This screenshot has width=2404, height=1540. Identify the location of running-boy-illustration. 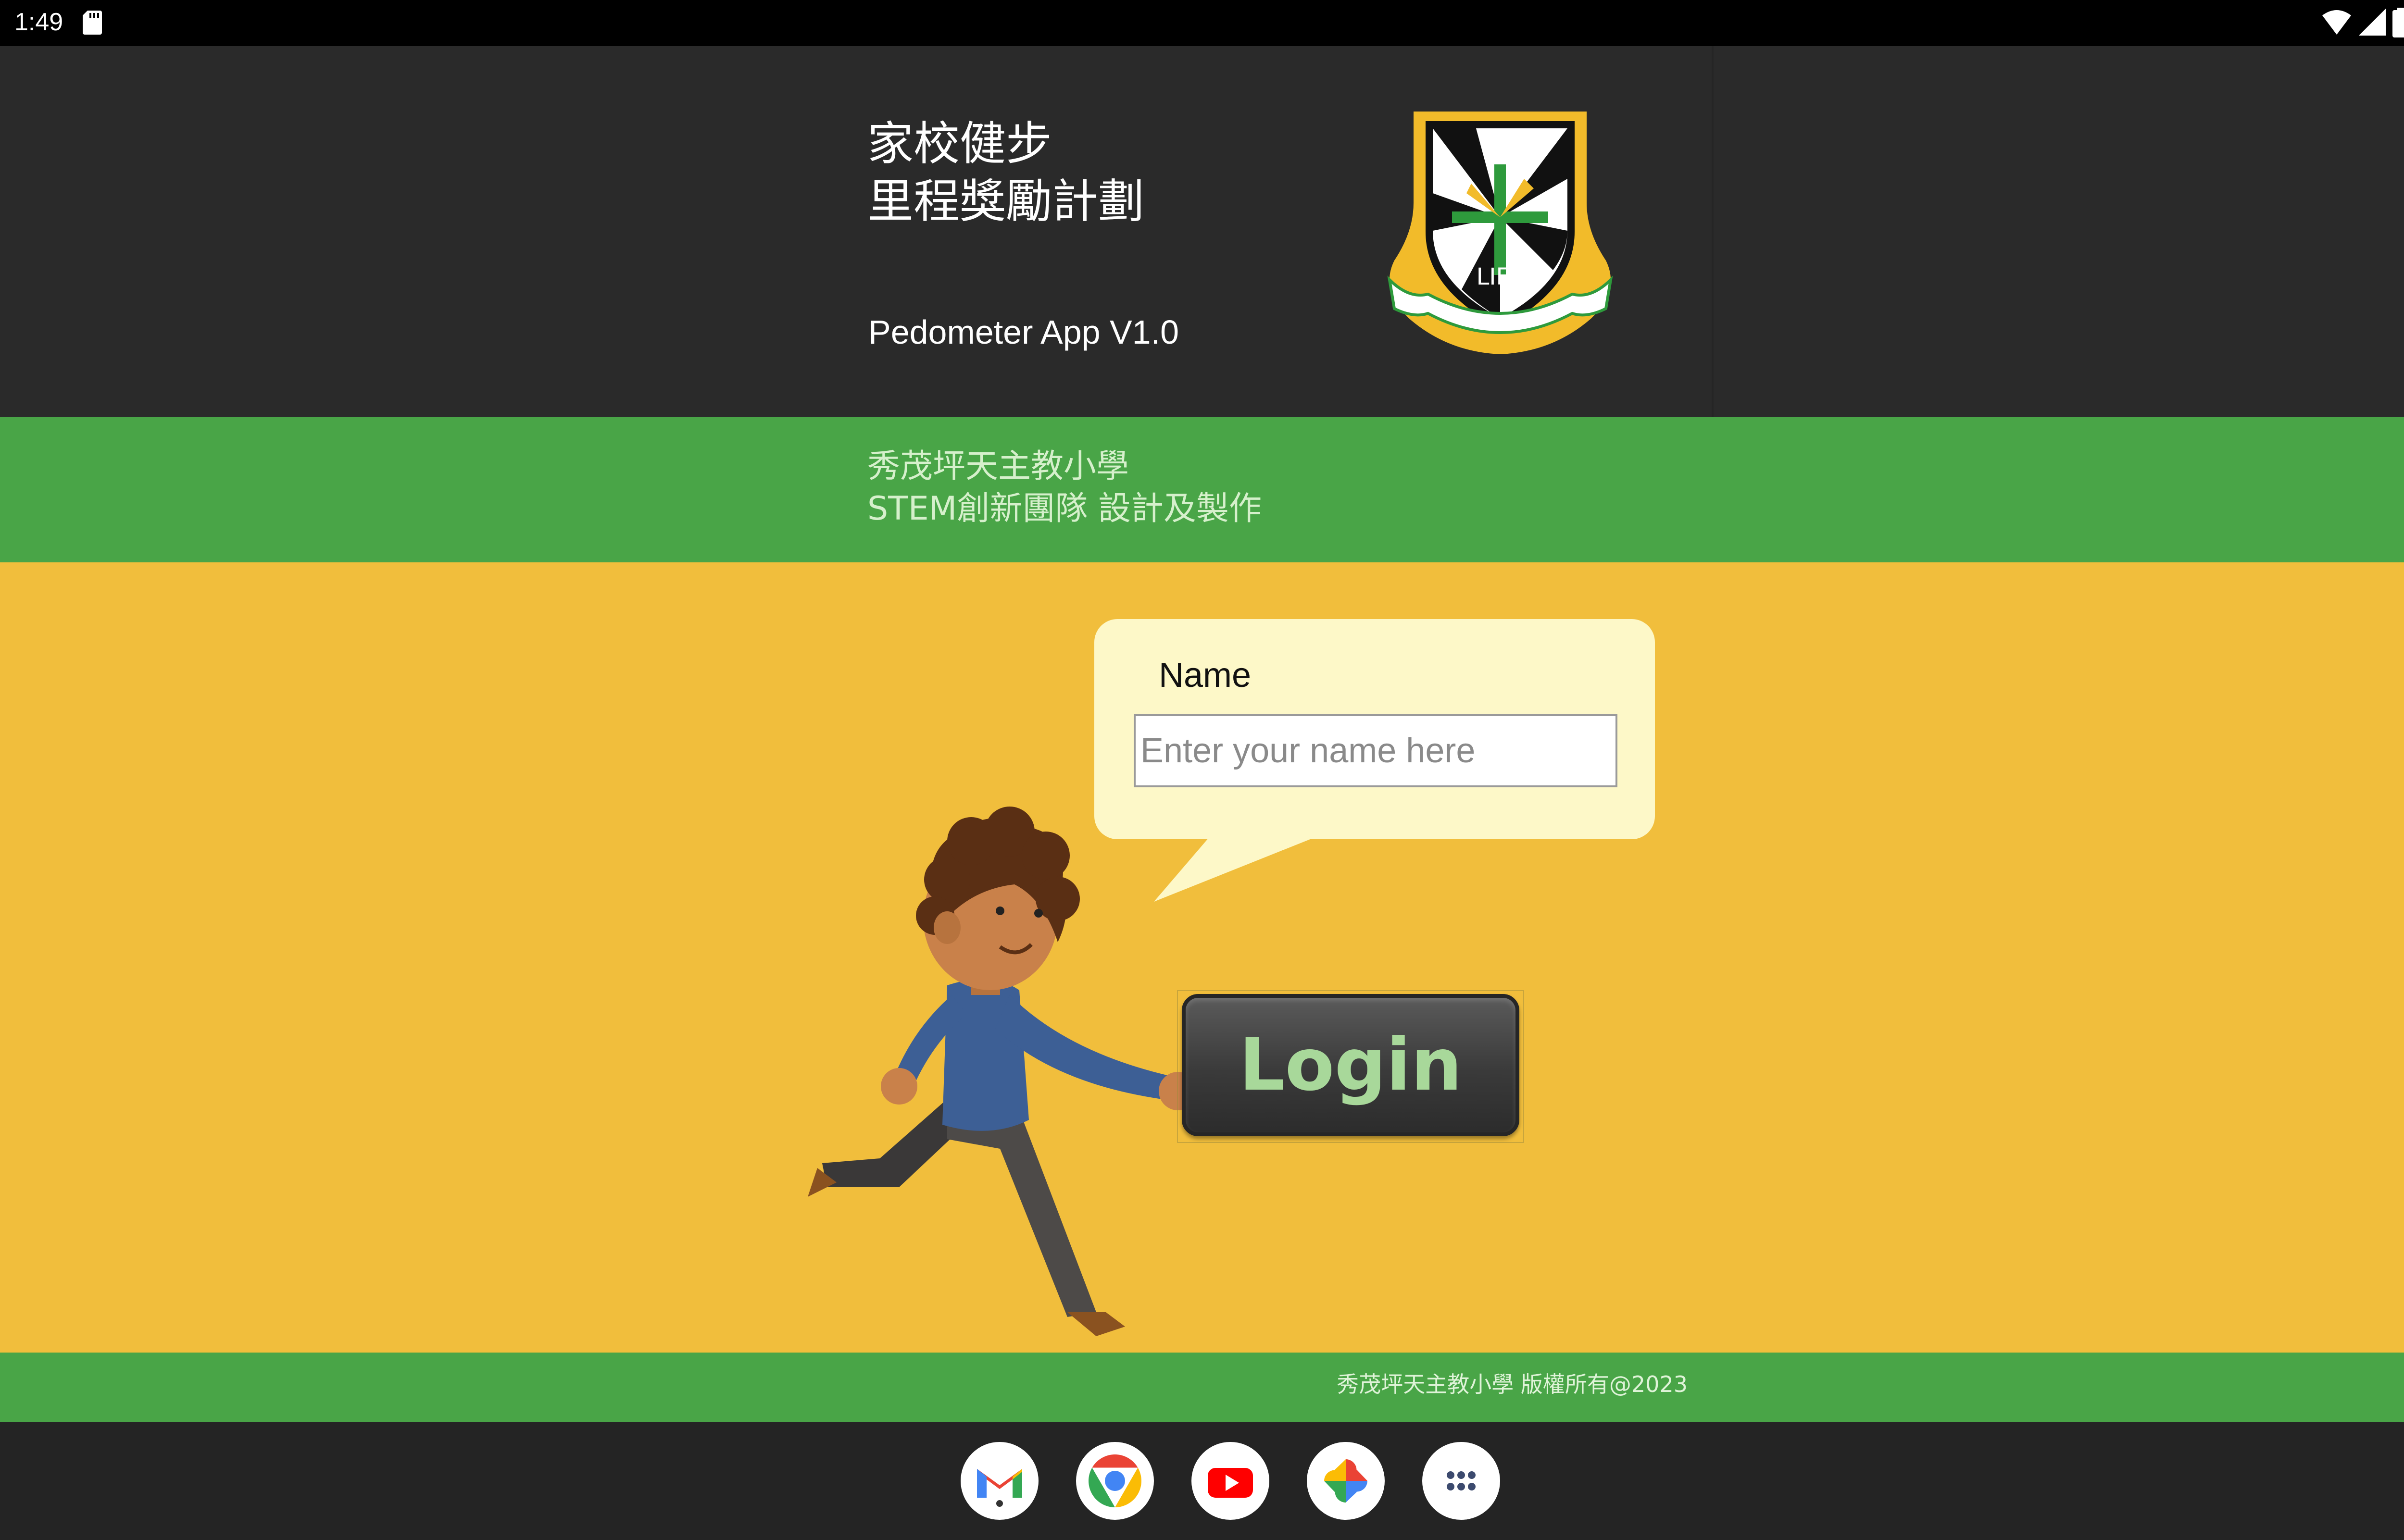
(1002, 1071).